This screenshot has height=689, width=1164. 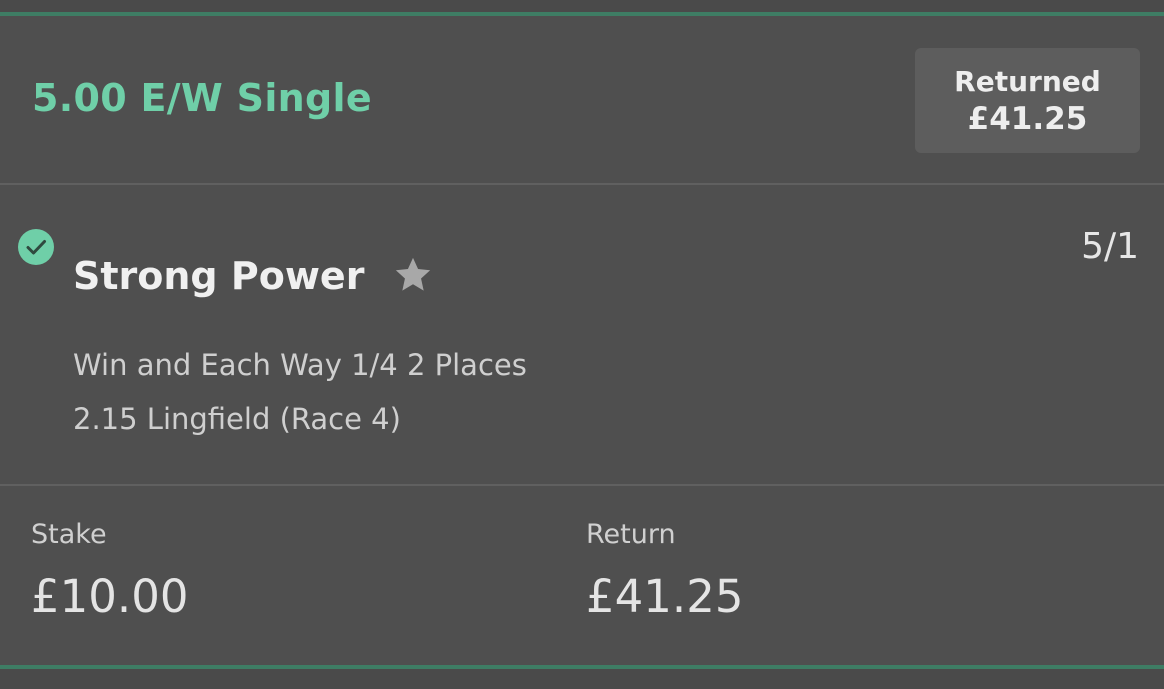 I want to click on odds: 5/1, so click(x=1110, y=246).